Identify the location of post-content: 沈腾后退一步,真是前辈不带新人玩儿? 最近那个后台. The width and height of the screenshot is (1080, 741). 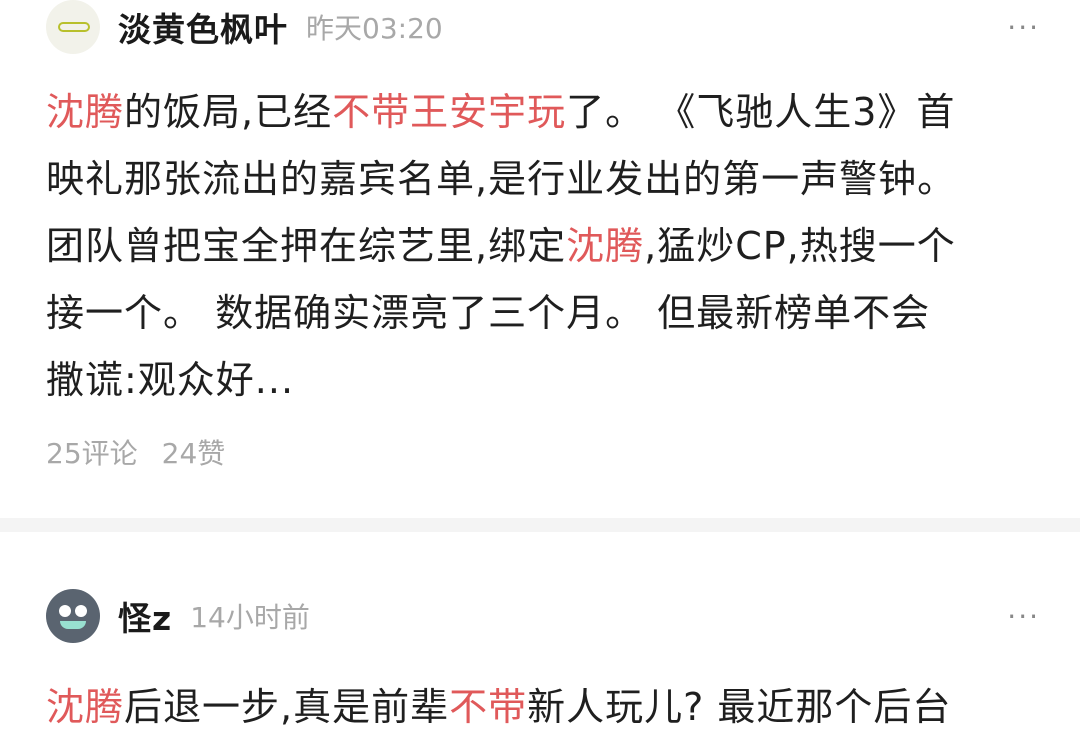
(543, 707).